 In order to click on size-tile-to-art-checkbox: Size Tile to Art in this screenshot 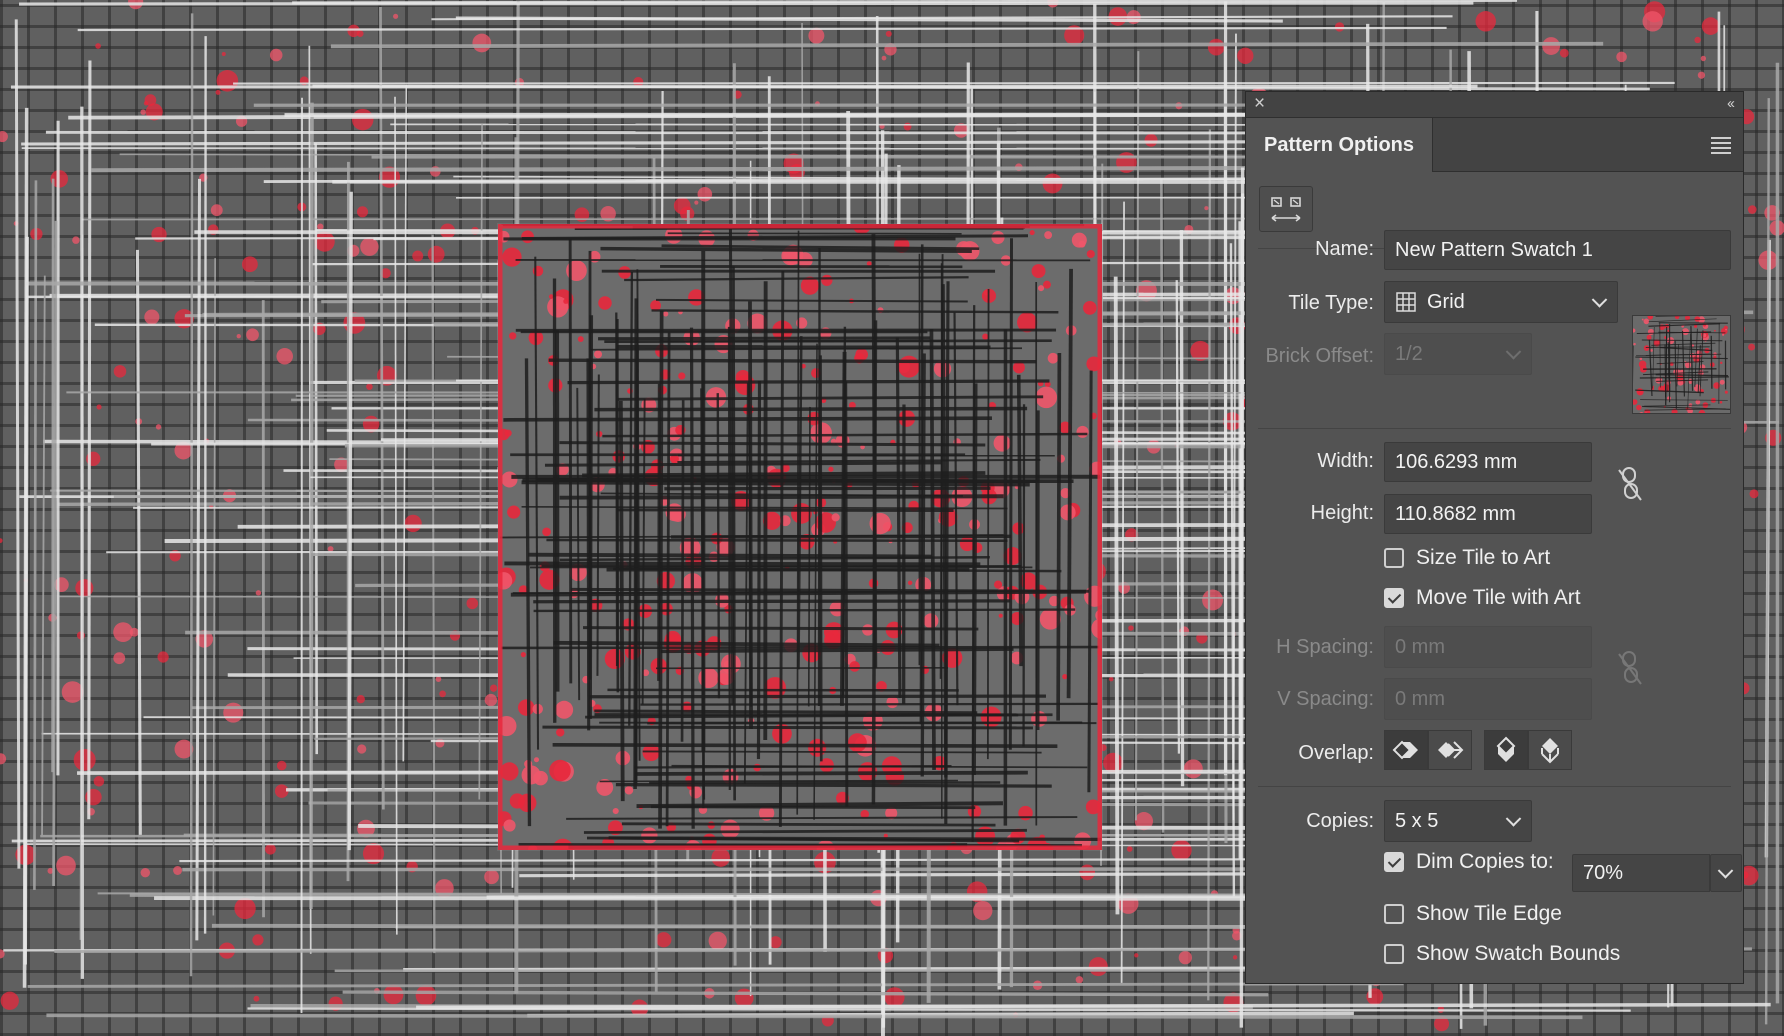, I will do `click(1467, 558)`.